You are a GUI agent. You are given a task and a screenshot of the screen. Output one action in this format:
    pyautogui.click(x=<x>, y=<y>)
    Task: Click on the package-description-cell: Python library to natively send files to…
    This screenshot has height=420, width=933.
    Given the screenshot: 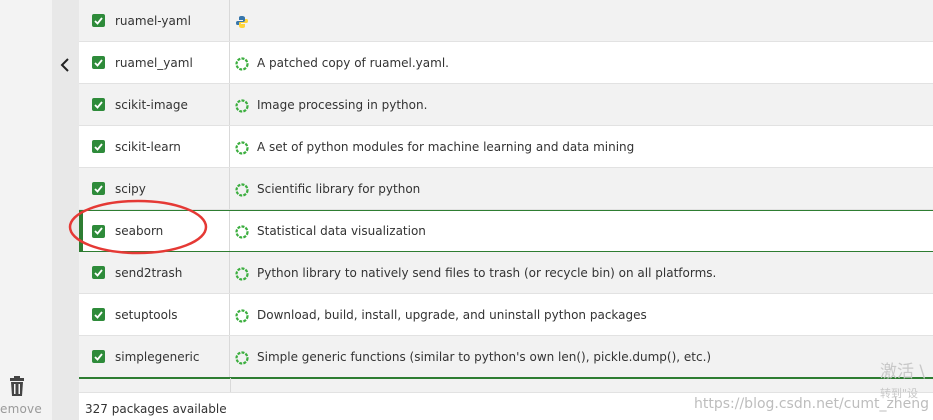 What is the action you would take?
    pyautogui.click(x=581, y=272)
    